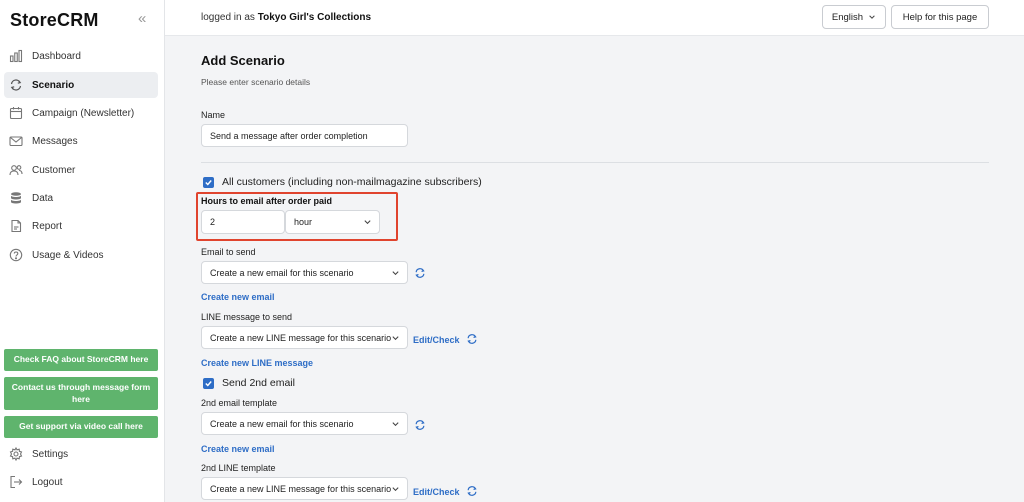 The width and height of the screenshot is (1024, 502). I want to click on sidebar-item-data: Data, so click(81, 198).